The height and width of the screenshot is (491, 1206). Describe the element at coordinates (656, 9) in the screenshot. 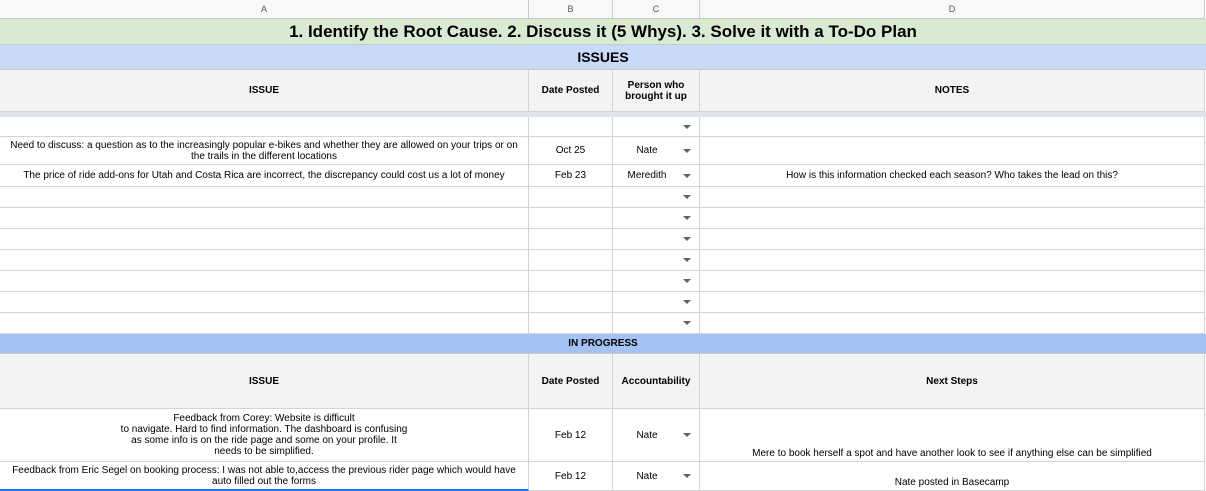

I see `column-header-c: C` at that location.